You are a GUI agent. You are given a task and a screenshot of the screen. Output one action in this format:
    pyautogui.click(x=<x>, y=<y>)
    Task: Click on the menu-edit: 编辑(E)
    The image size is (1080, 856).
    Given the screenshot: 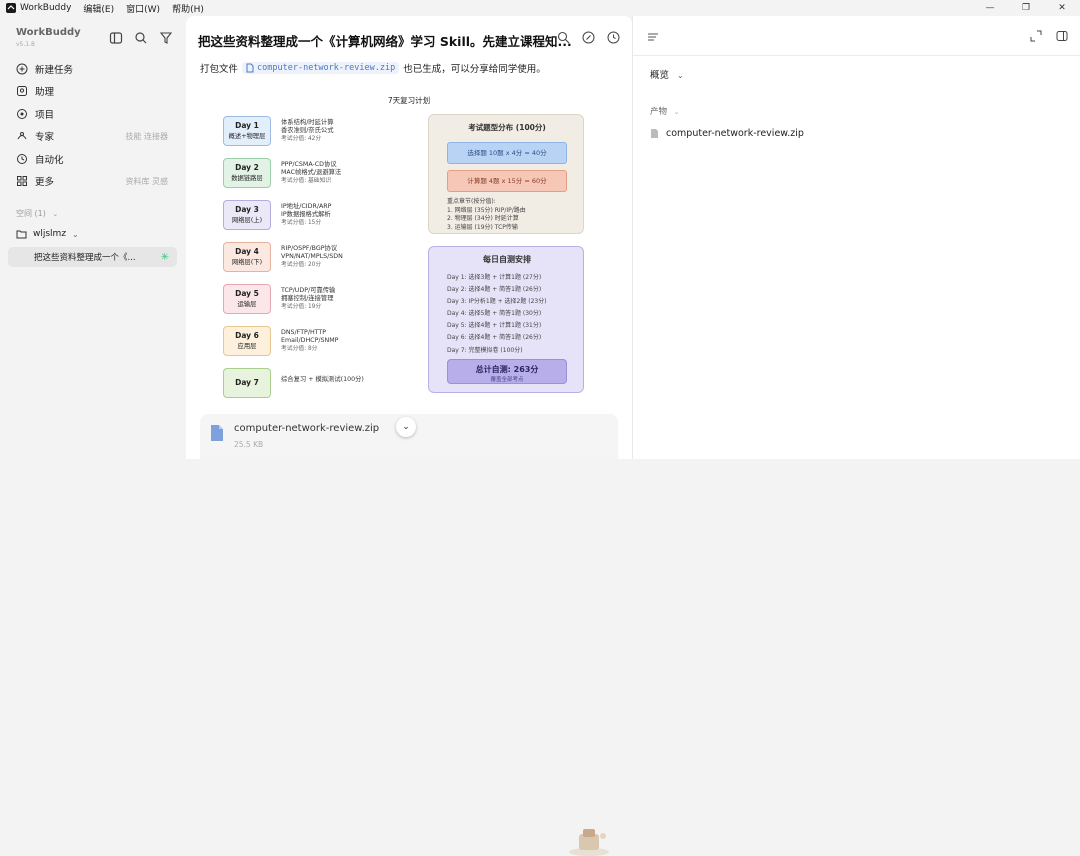 What is the action you would take?
    pyautogui.click(x=98, y=8)
    